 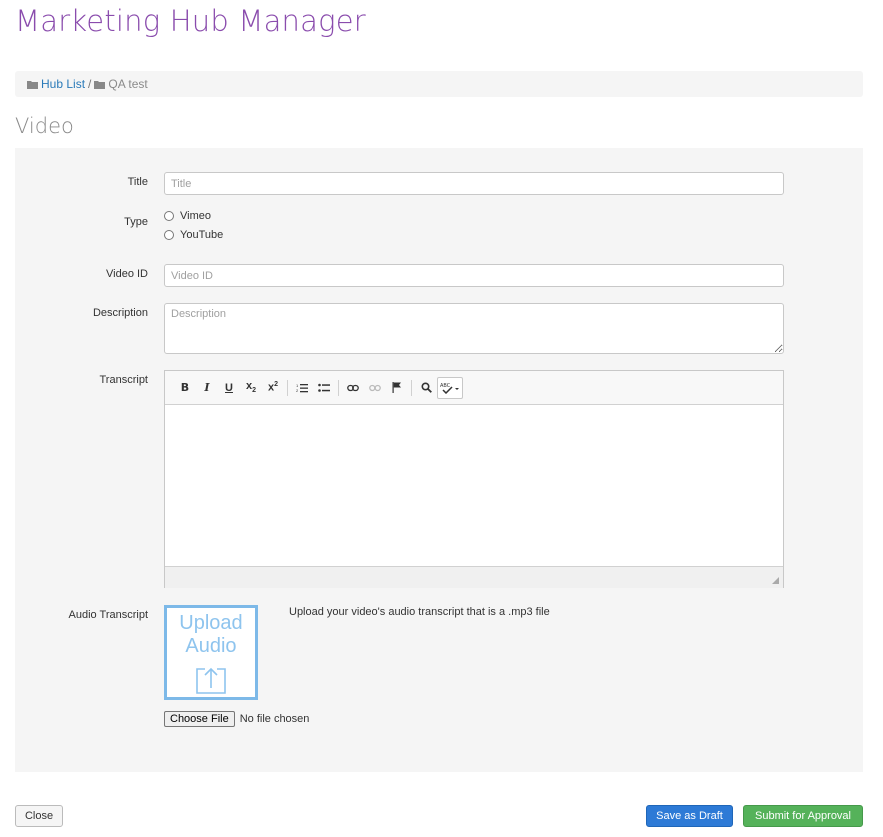 What do you see at coordinates (137, 182) in the screenshot?
I see `title-label: Title` at bounding box center [137, 182].